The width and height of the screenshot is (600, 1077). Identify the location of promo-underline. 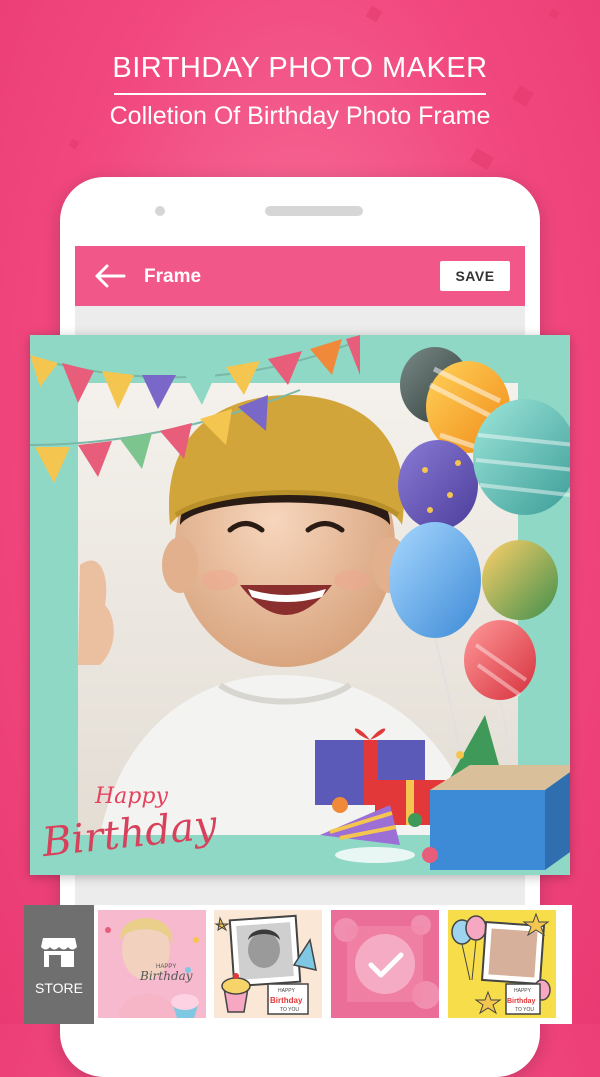
(300, 94).